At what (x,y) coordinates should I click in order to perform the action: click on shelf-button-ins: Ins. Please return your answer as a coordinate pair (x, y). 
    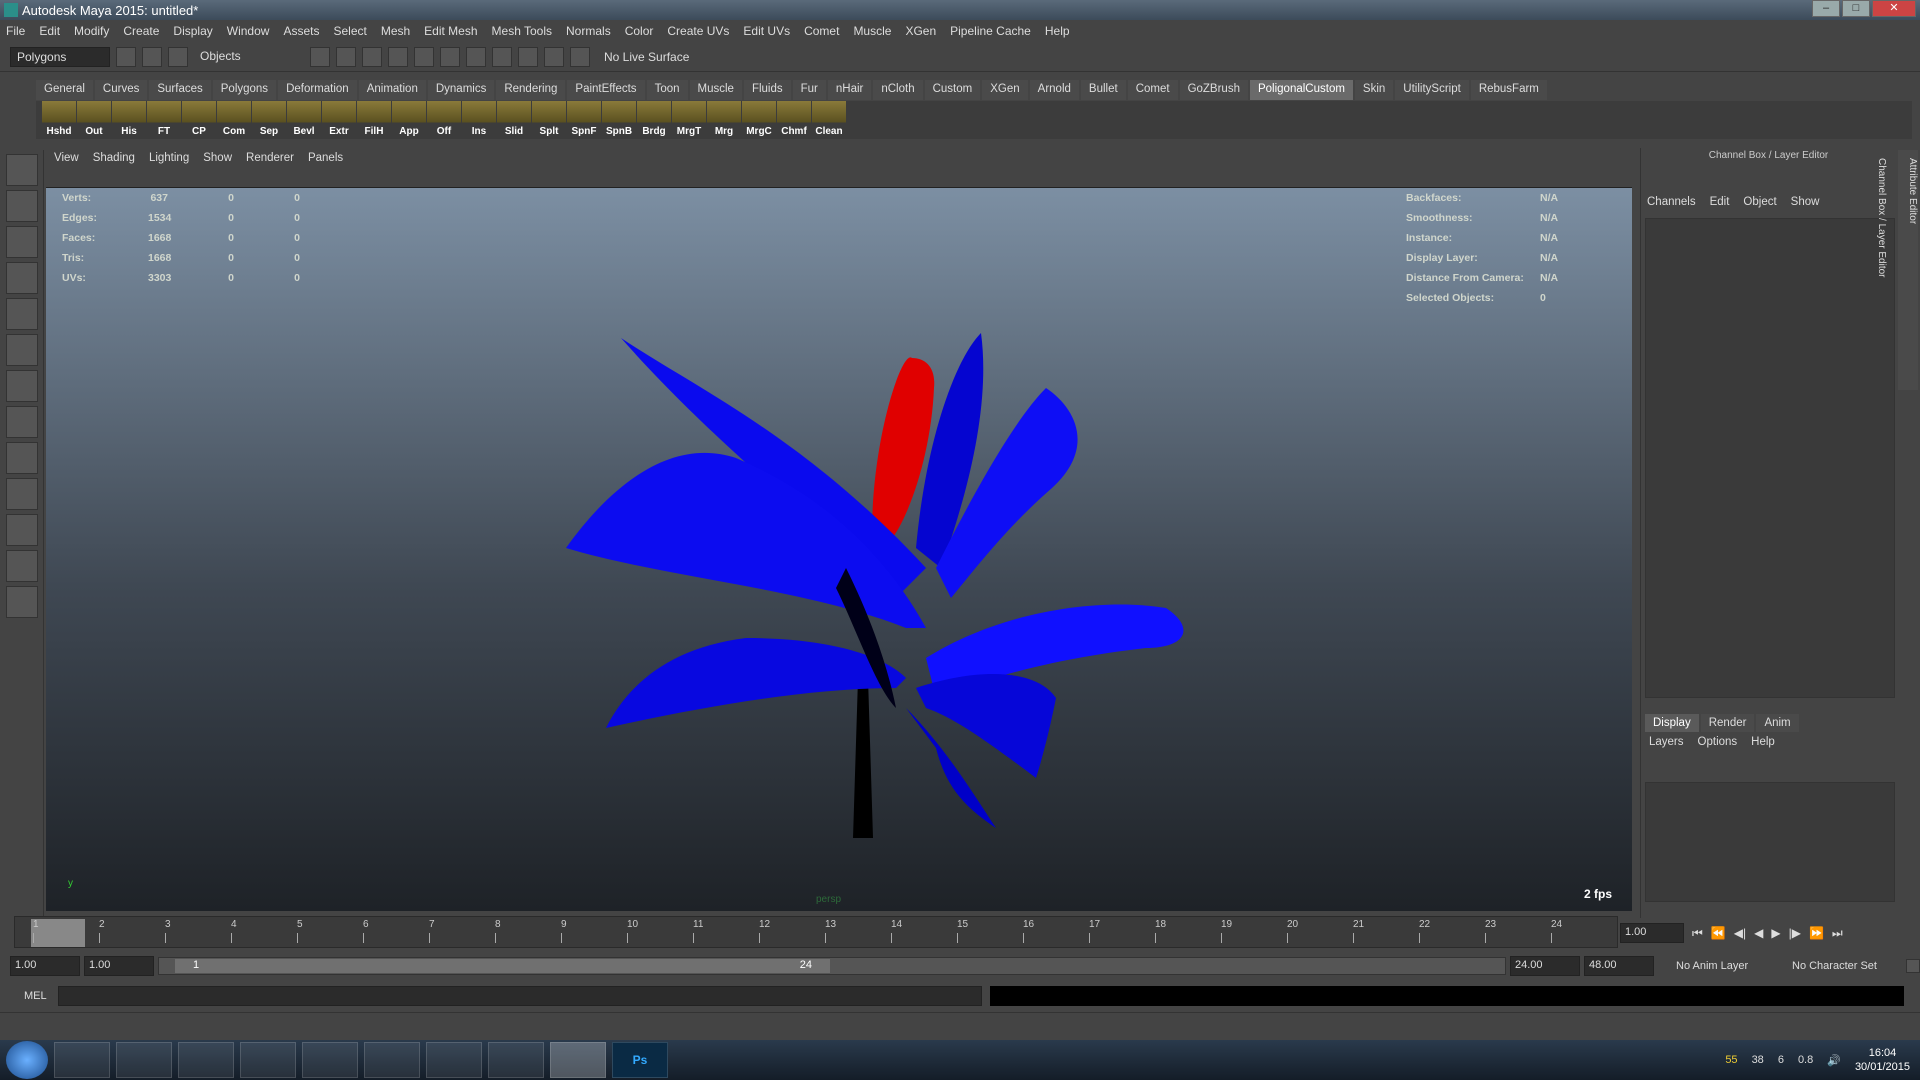
    Looking at the image, I should click on (479, 119).